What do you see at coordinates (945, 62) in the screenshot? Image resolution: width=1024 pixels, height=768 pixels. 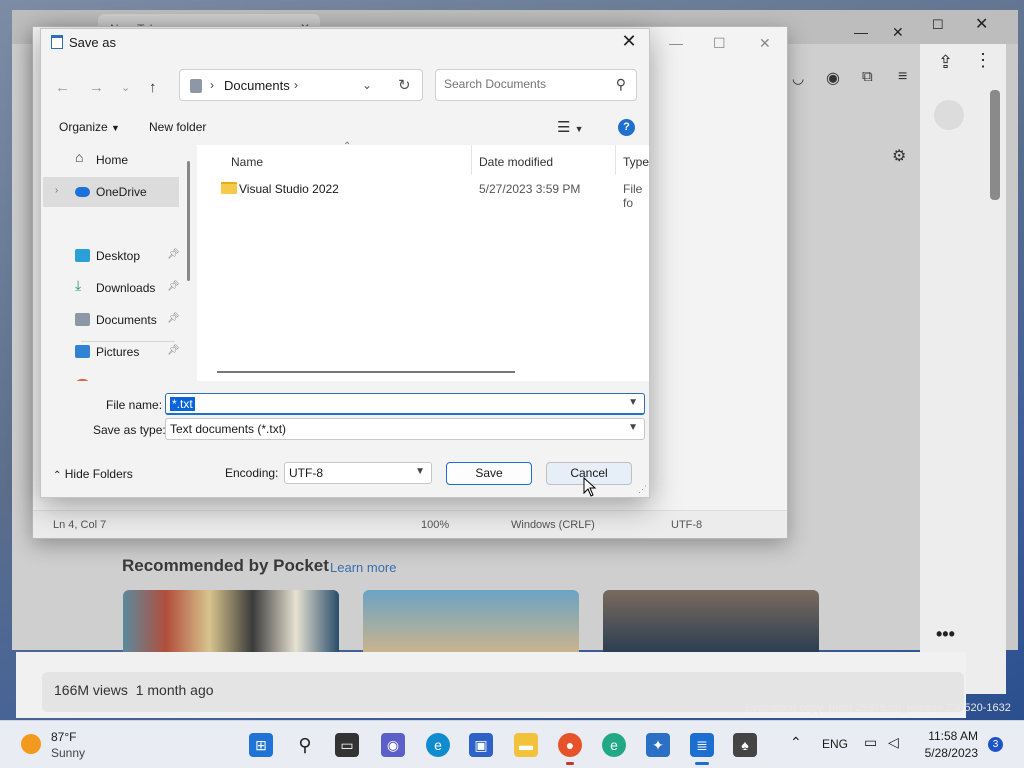 I see `upload-icon: ⇪` at bounding box center [945, 62].